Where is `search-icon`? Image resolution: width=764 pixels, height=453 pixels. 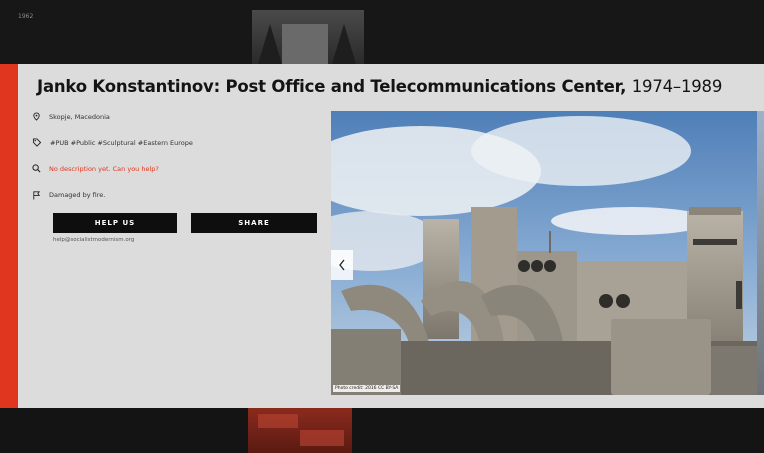
search-icon is located at coordinates (36, 168).